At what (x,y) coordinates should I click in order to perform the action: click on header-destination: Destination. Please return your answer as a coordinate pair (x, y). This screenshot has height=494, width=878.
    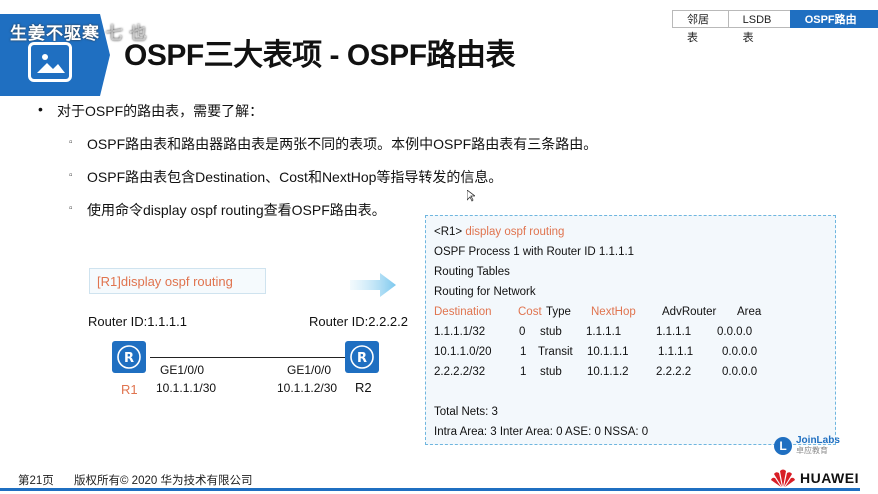
    Looking at the image, I should click on (463, 312).